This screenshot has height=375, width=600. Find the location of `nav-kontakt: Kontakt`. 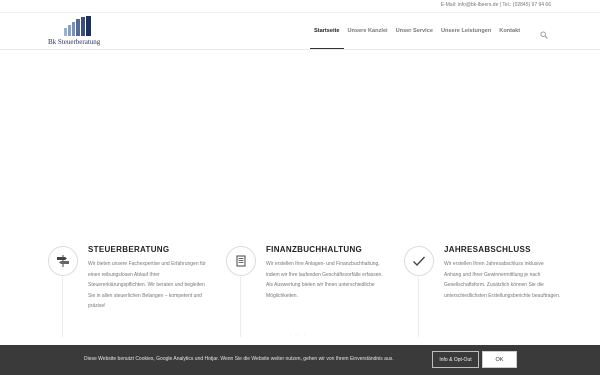

nav-kontakt: Kontakt is located at coordinates (509, 31).